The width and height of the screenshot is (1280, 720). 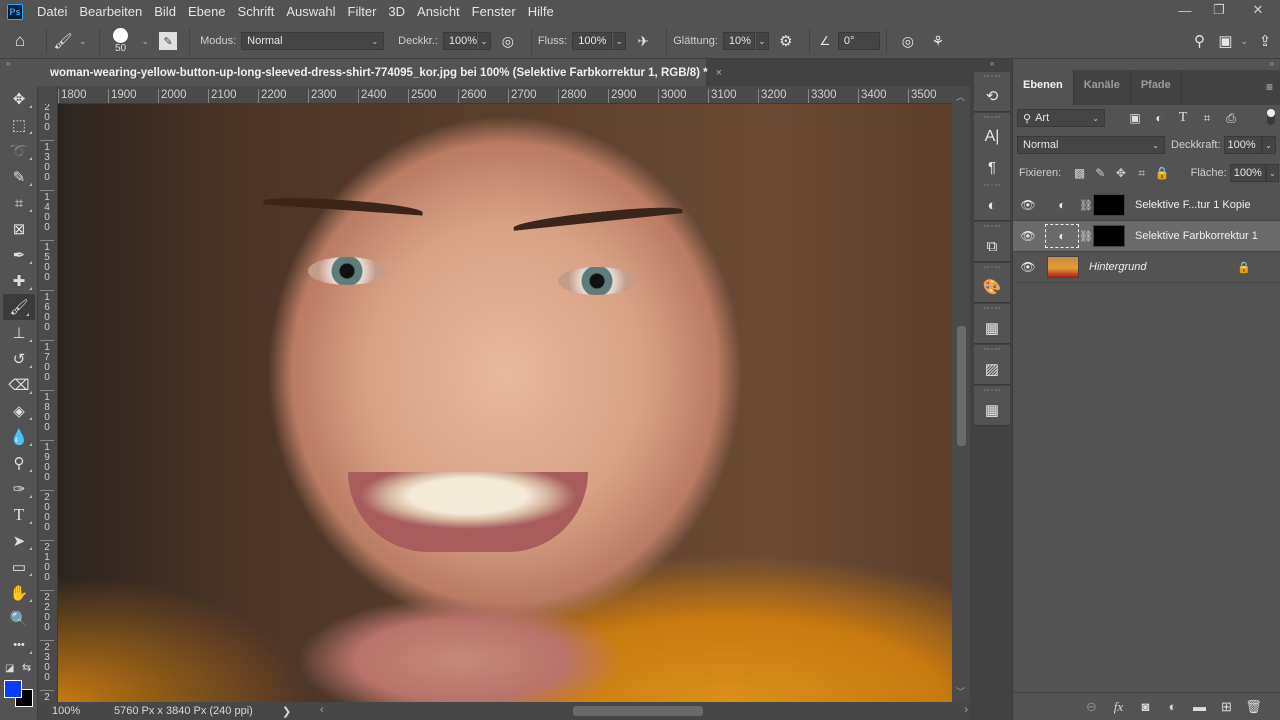 What do you see at coordinates (1225, 41) in the screenshot?
I see `workspace-icon: ▣` at bounding box center [1225, 41].